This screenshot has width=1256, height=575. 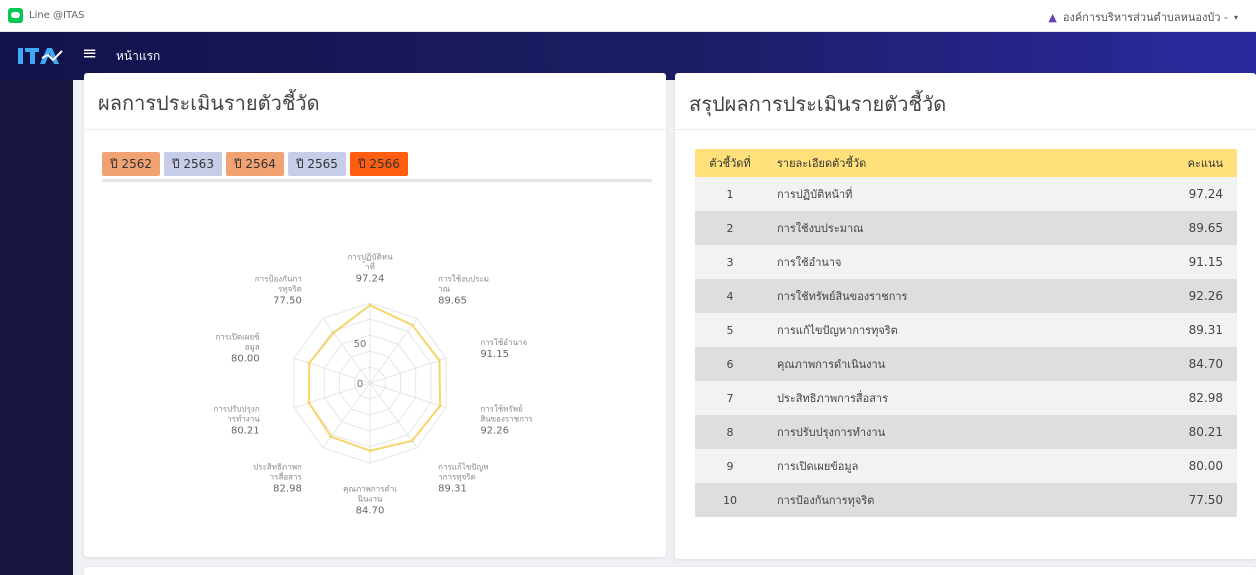 What do you see at coordinates (670, 571) in the screenshot?
I see `next-card-edge` at bounding box center [670, 571].